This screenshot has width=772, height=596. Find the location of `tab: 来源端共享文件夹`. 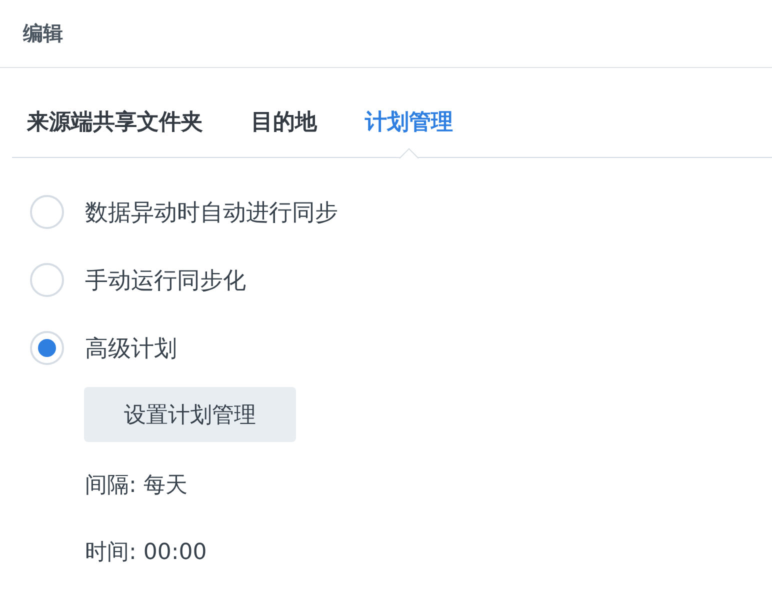

tab: 来源端共享文件夹 is located at coordinates (115, 132).